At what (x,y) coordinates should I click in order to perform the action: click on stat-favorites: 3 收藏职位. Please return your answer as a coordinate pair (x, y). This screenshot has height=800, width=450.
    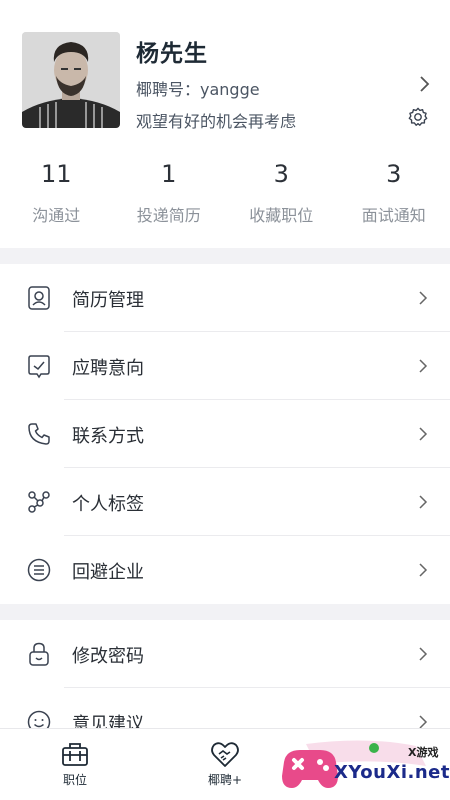
    Looking at the image, I should click on (281, 192).